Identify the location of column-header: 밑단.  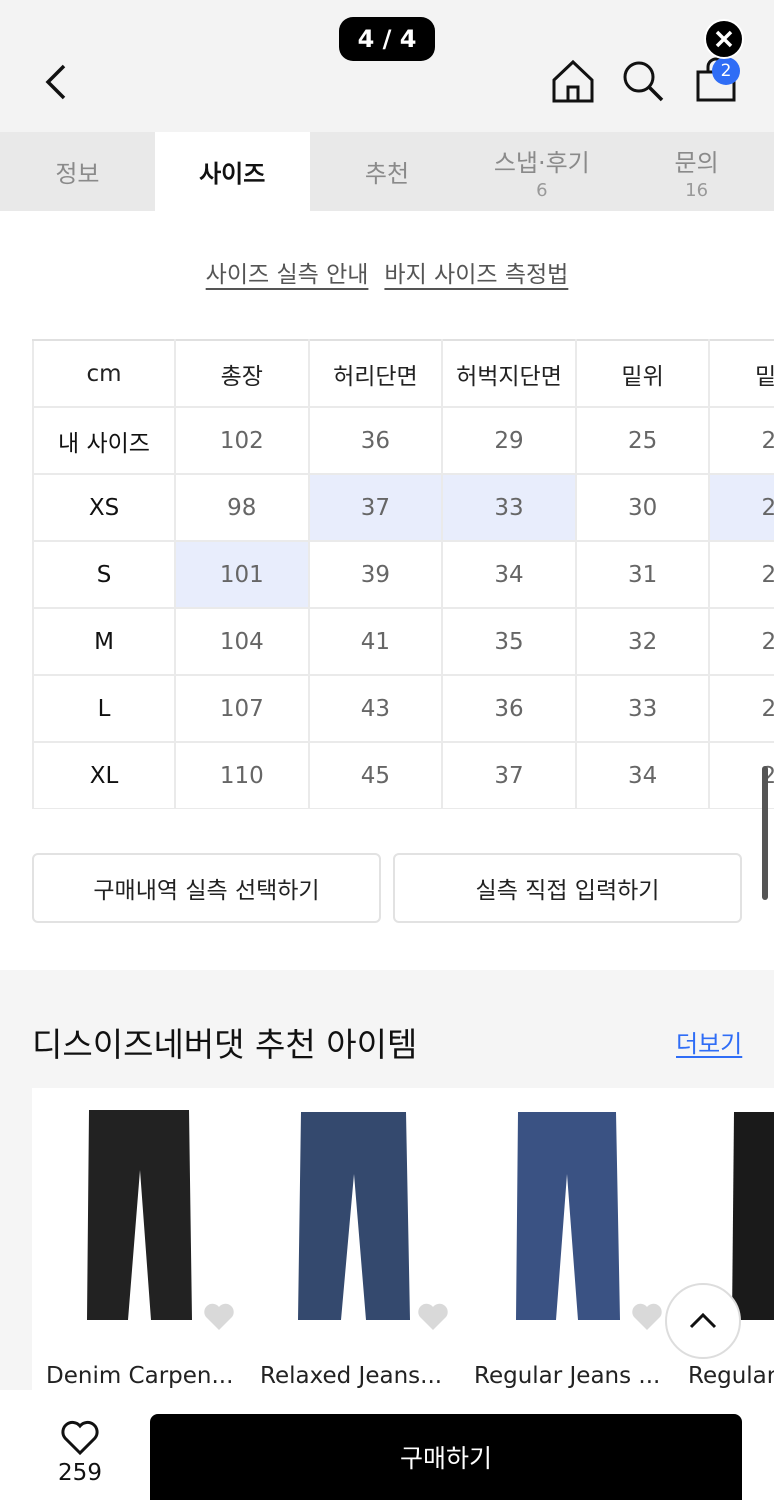
(741, 373).